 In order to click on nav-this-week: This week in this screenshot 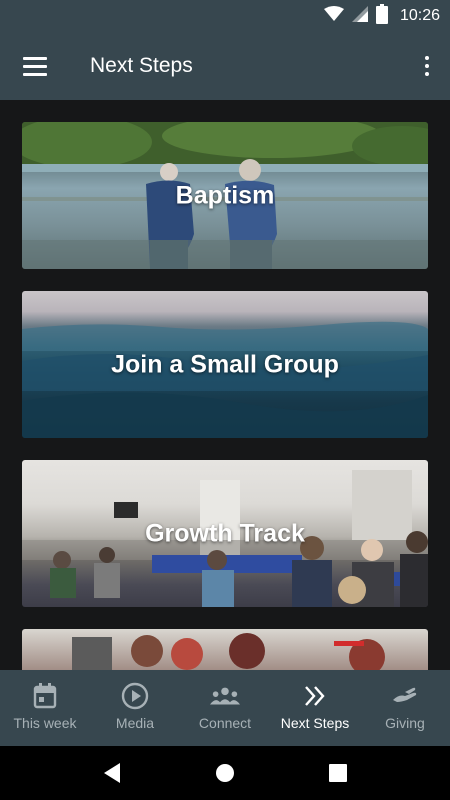, I will do `click(45, 708)`.